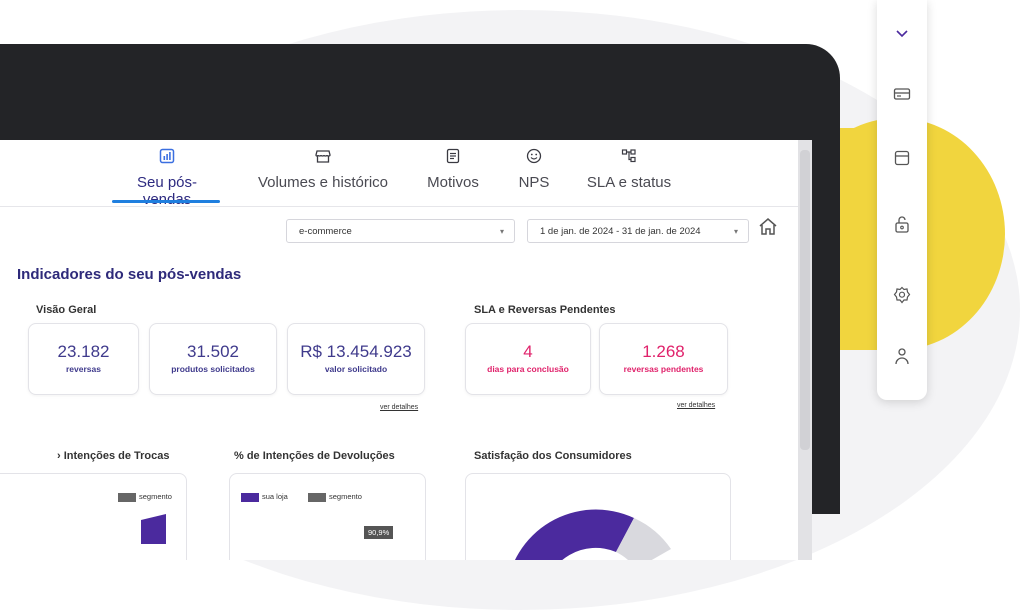  I want to click on kpi-label: produtos solicitados, so click(213, 369).